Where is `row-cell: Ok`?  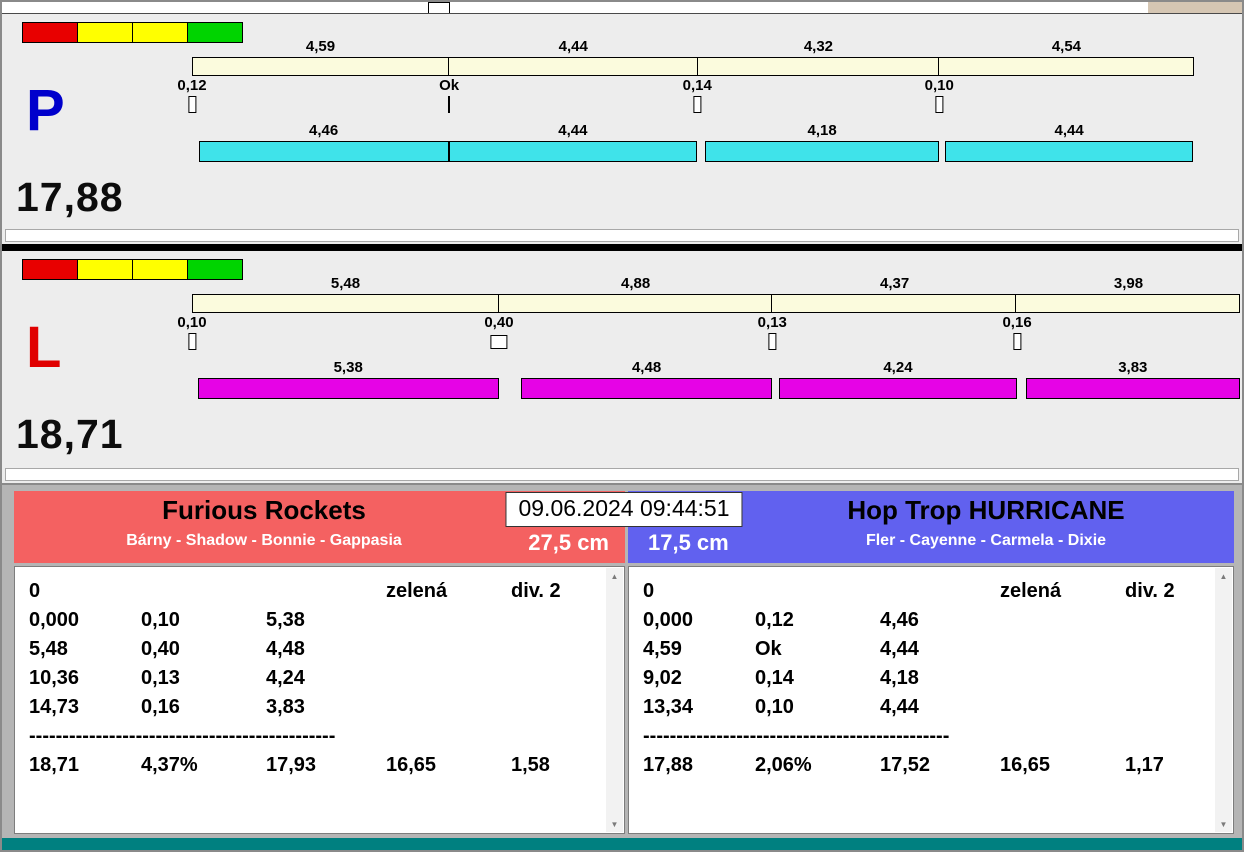 row-cell: Ok is located at coordinates (768, 649).